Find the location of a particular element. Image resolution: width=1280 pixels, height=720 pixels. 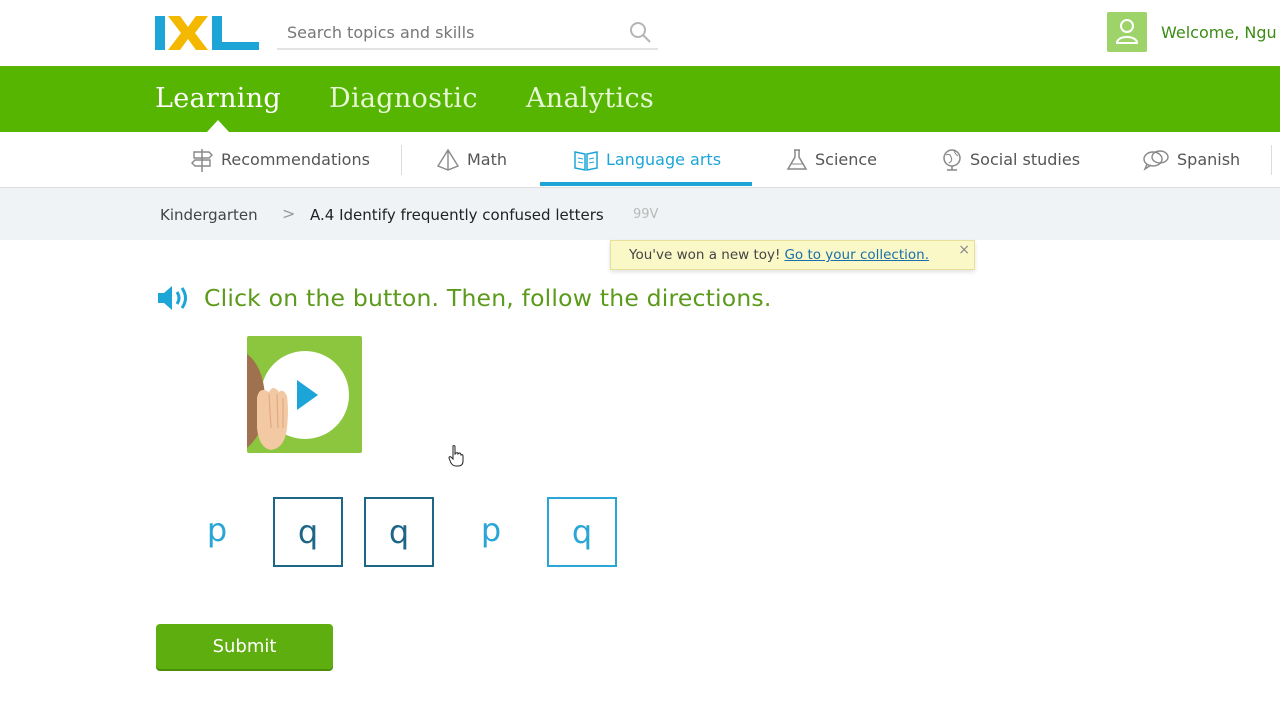

subnav-label: Spanish is located at coordinates (1209, 159).